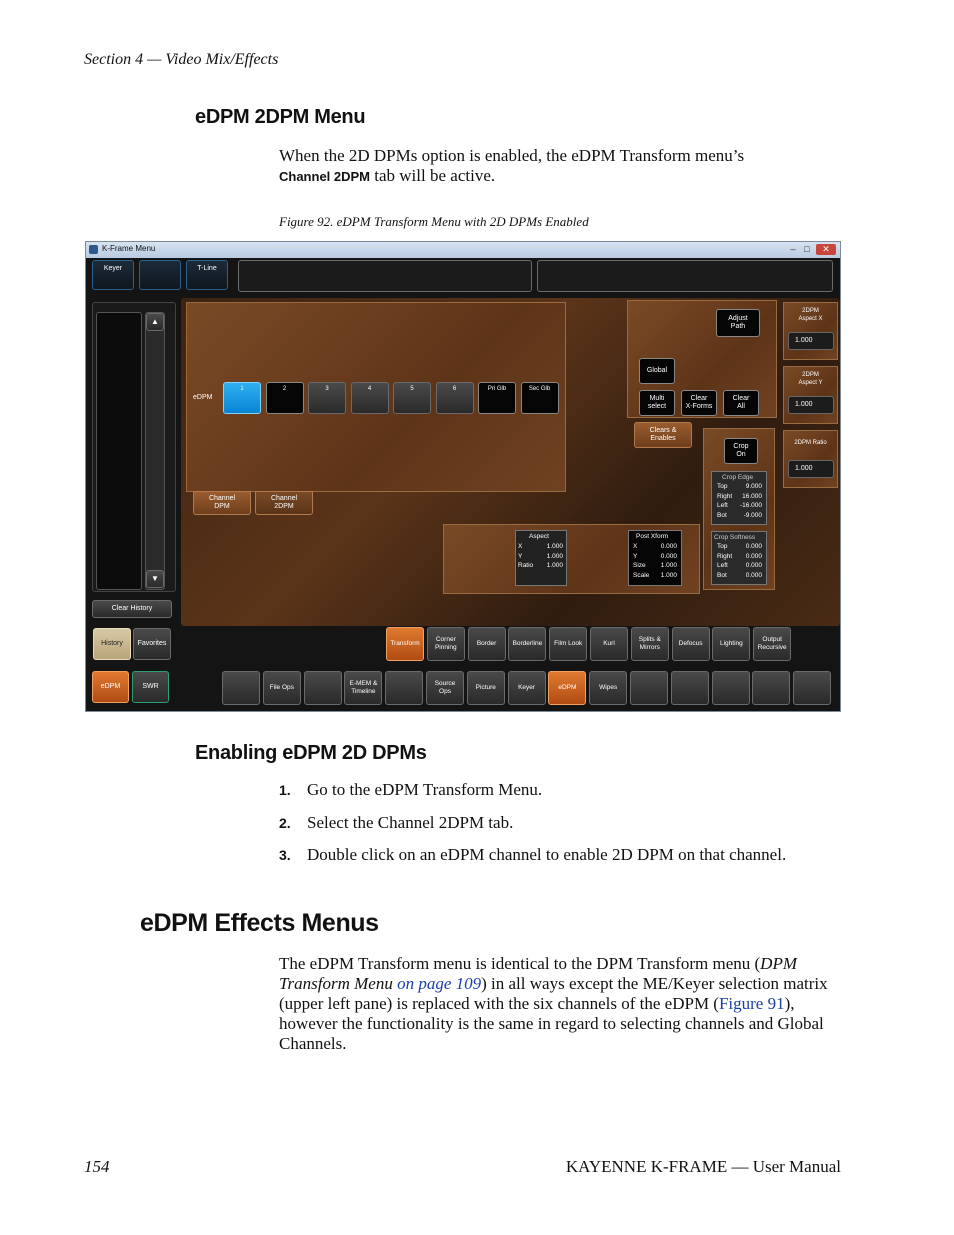  What do you see at coordinates (810, 315) in the screenshot?
I see `side-param-label: 2DPM Aspect X` at bounding box center [810, 315].